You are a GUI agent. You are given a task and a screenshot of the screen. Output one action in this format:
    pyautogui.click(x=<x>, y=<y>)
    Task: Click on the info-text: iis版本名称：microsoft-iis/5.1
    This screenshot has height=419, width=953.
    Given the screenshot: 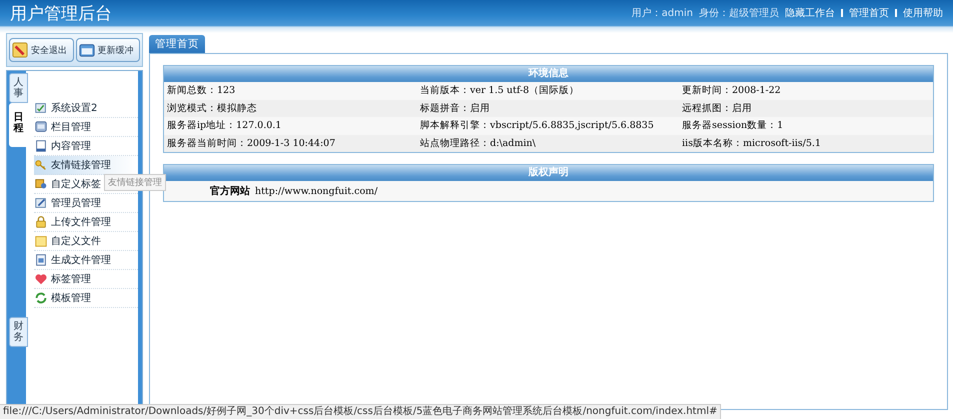 What is the action you would take?
    pyautogui.click(x=752, y=143)
    